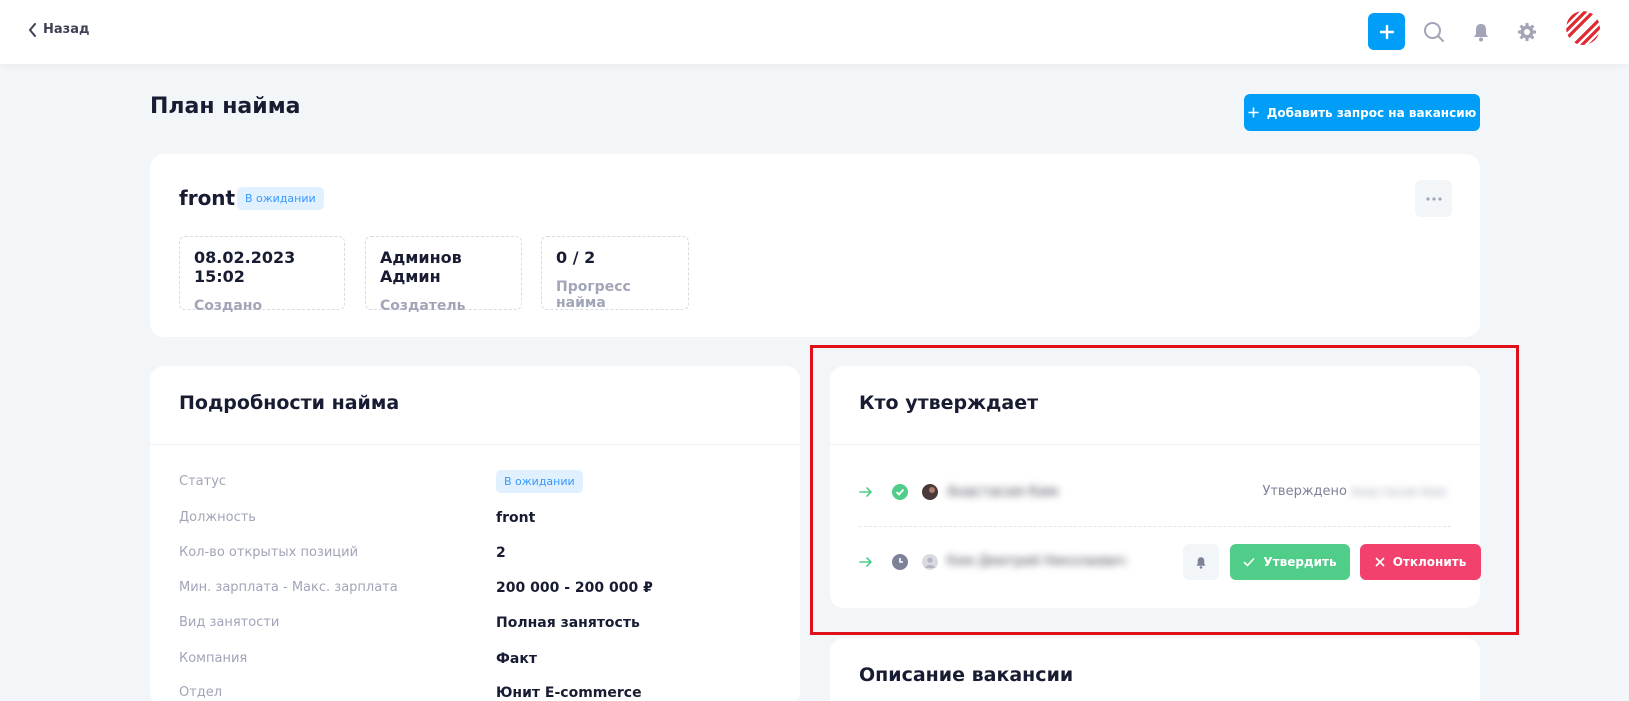  I want to click on detail-key: Мин. зарплата - Макс. зарплата, so click(288, 587).